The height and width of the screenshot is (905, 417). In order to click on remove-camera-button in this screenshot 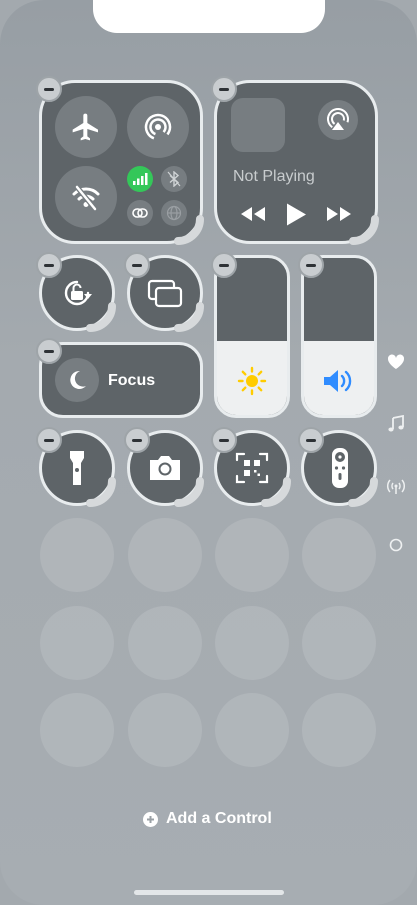, I will do `click(137, 440)`.